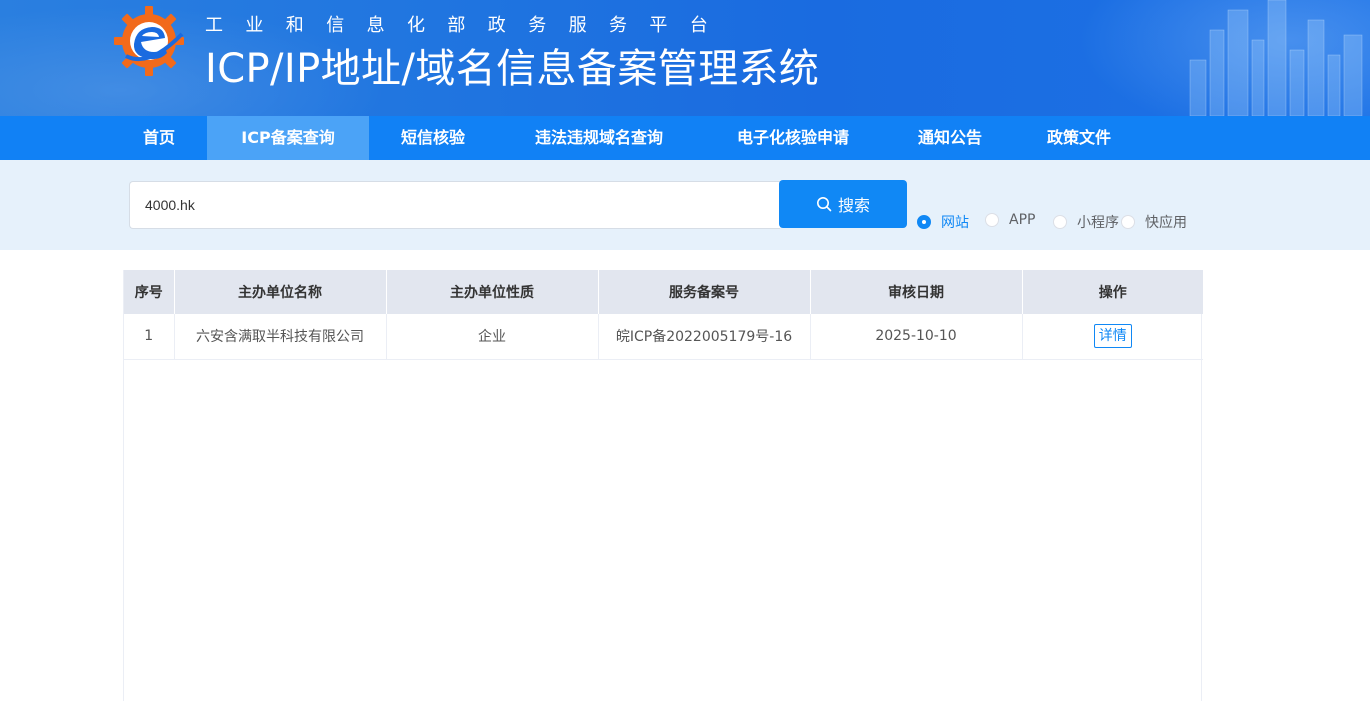 The width and height of the screenshot is (1370, 701). Describe the element at coordinates (468, 25) in the screenshot. I see `platform-subtitle: 工业和信息化部政务服务平台` at that location.